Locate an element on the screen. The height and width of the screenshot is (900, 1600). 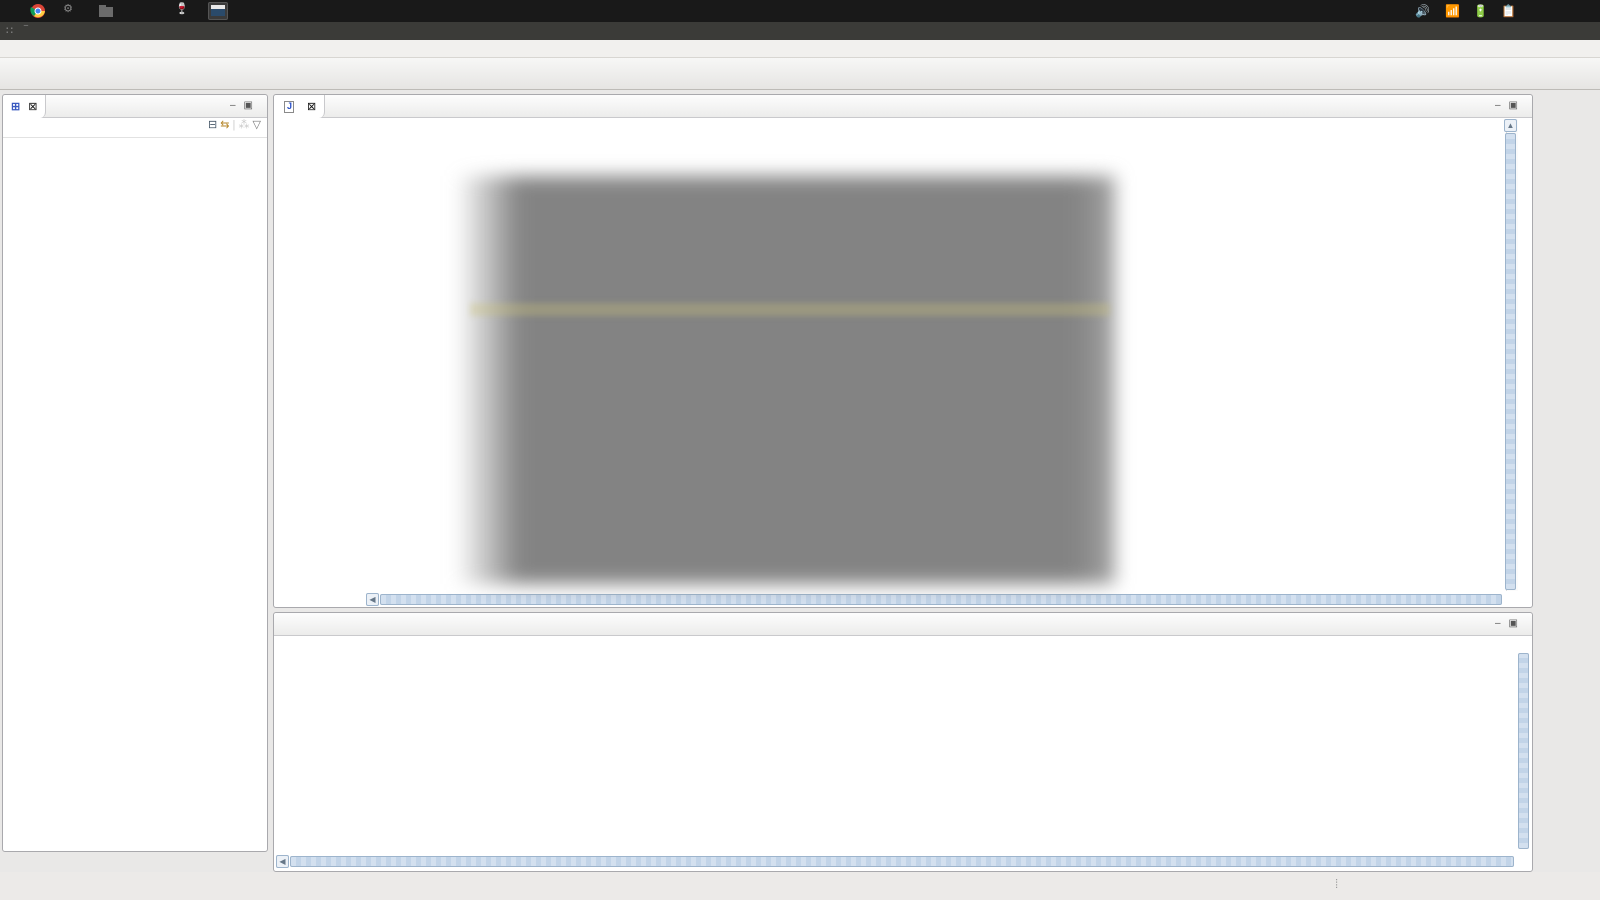
project-tree is located at coordinates (135, 140).